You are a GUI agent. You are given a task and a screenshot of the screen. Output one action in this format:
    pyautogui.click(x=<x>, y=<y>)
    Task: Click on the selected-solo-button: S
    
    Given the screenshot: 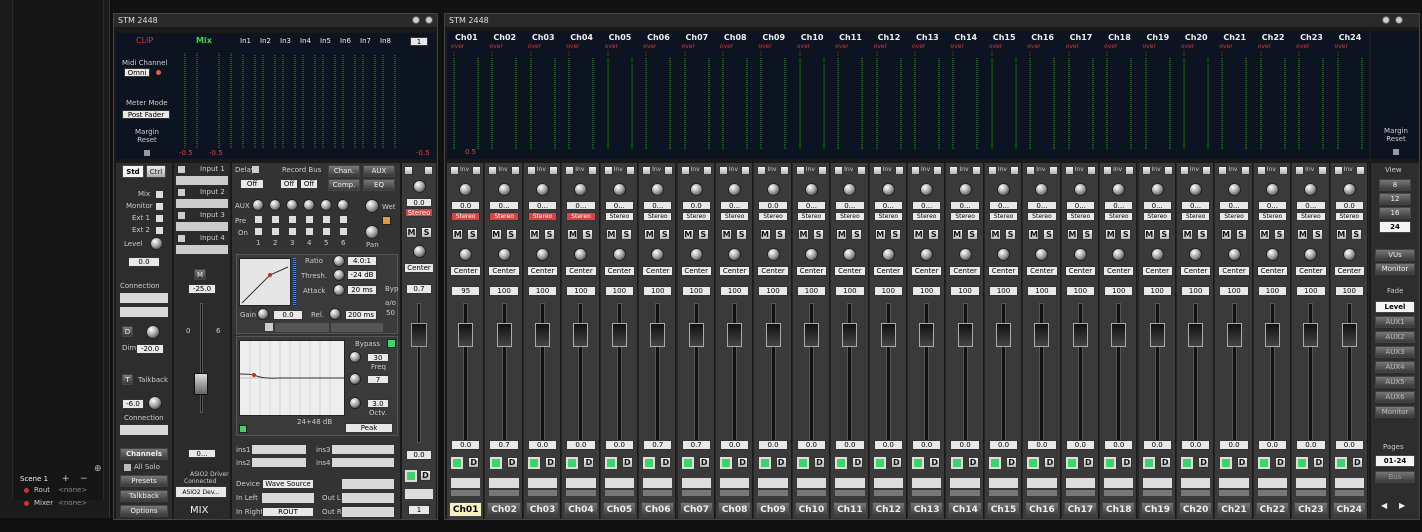 What is the action you would take?
    pyautogui.click(x=426, y=232)
    